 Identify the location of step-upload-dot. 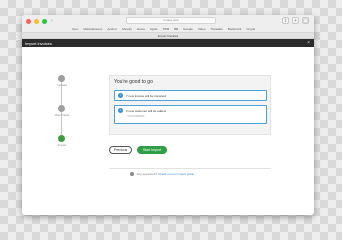
(61, 78).